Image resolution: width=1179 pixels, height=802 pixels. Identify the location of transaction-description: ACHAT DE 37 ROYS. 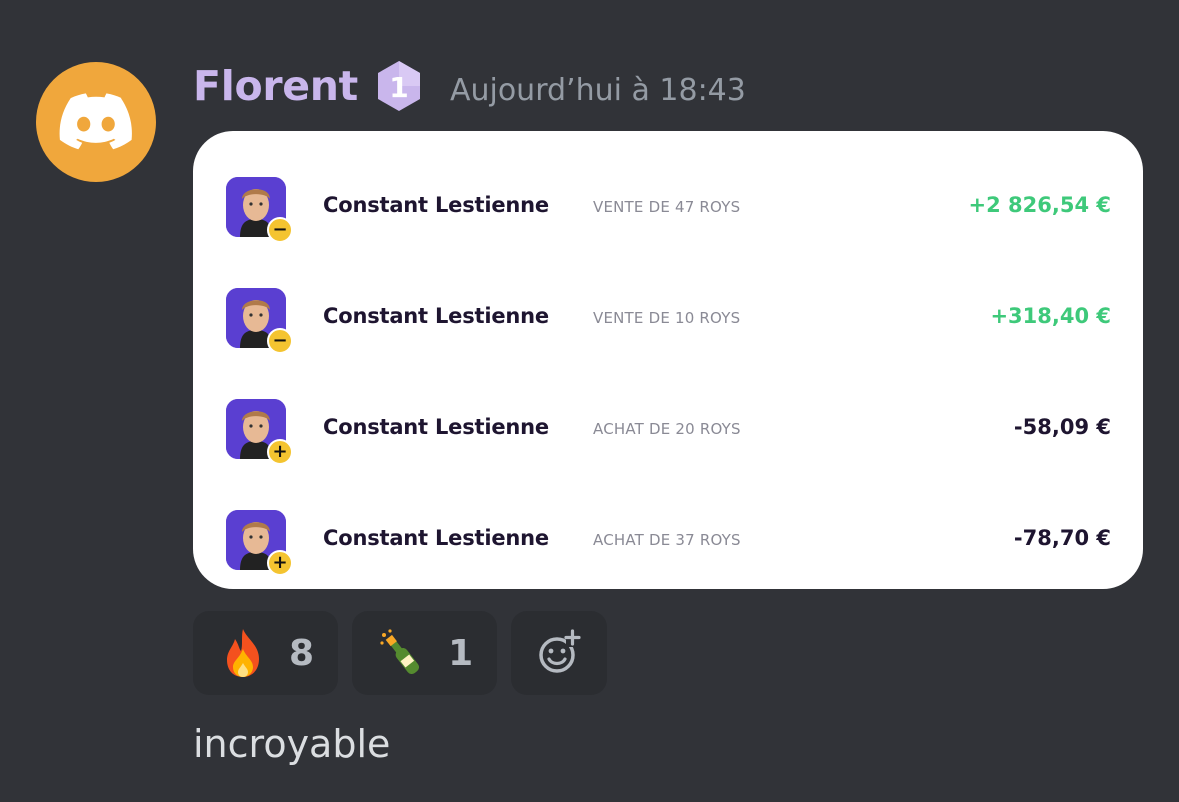
(667, 540).